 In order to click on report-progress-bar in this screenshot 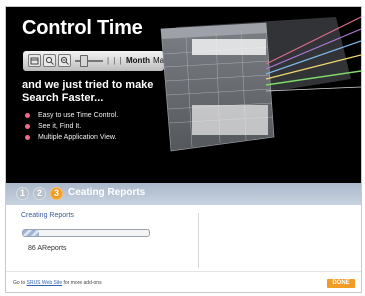, I will do `click(86, 233)`.